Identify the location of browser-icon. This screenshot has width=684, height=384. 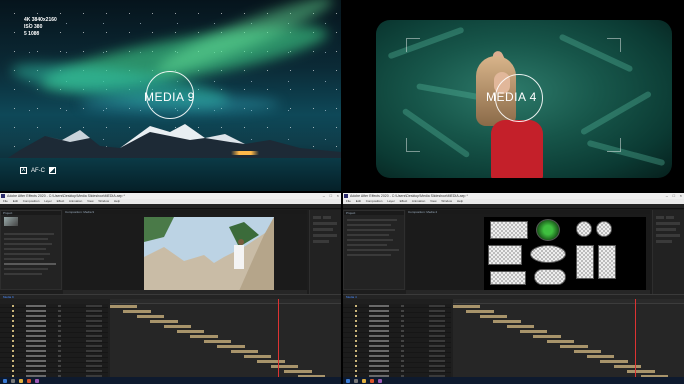
(29, 380).